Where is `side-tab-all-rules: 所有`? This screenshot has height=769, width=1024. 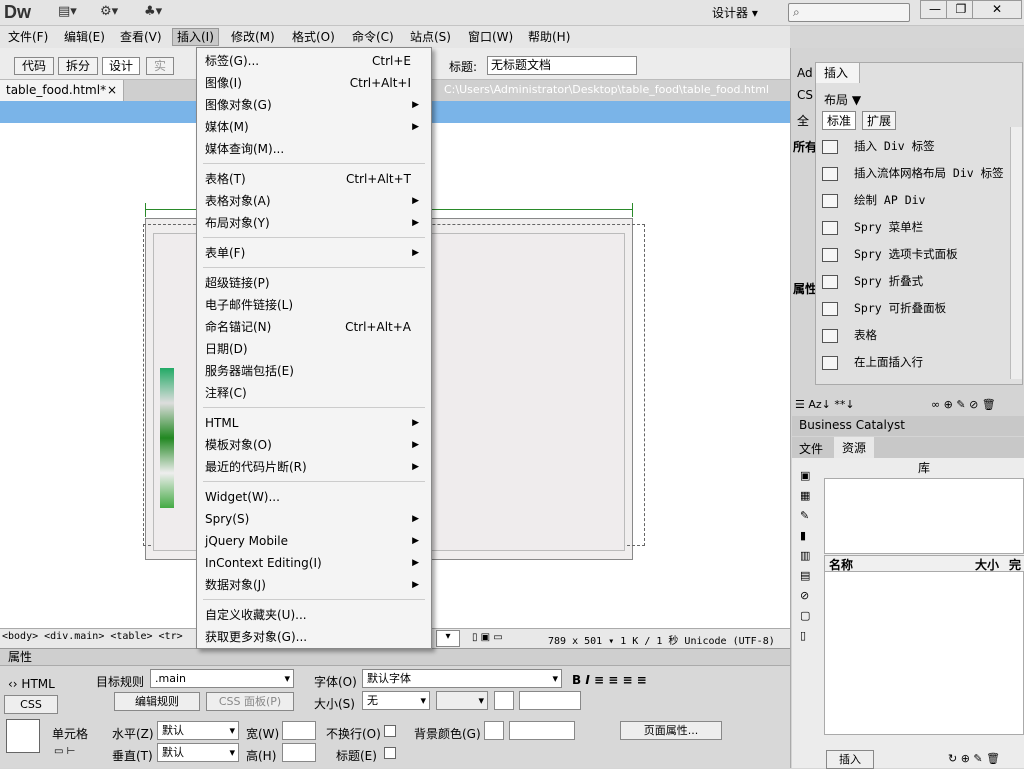 side-tab-all-rules: 所有 is located at coordinates (805, 146).